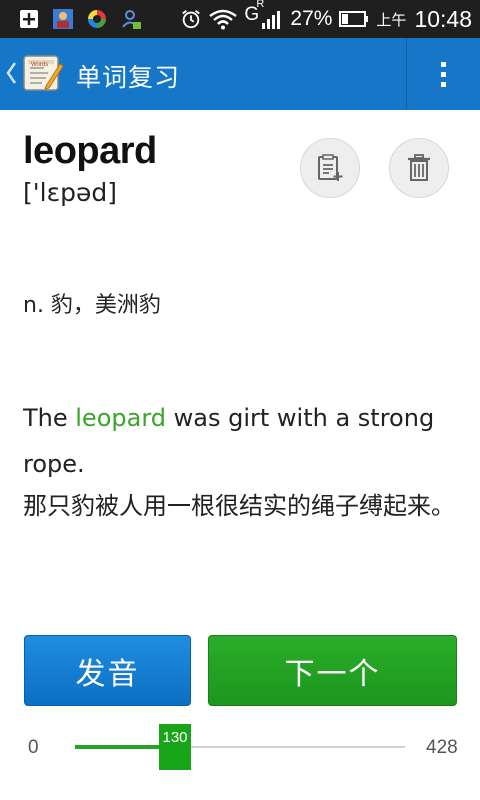 The height and width of the screenshot is (800, 480). Describe the element at coordinates (11, 73) in the screenshot. I see `chevron-left-icon` at that location.